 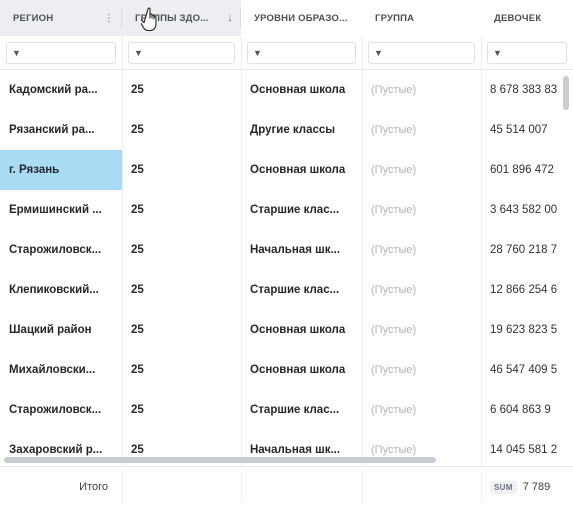 I want to click on cell-girls-text: 12 866 254 6, so click(x=524, y=290).